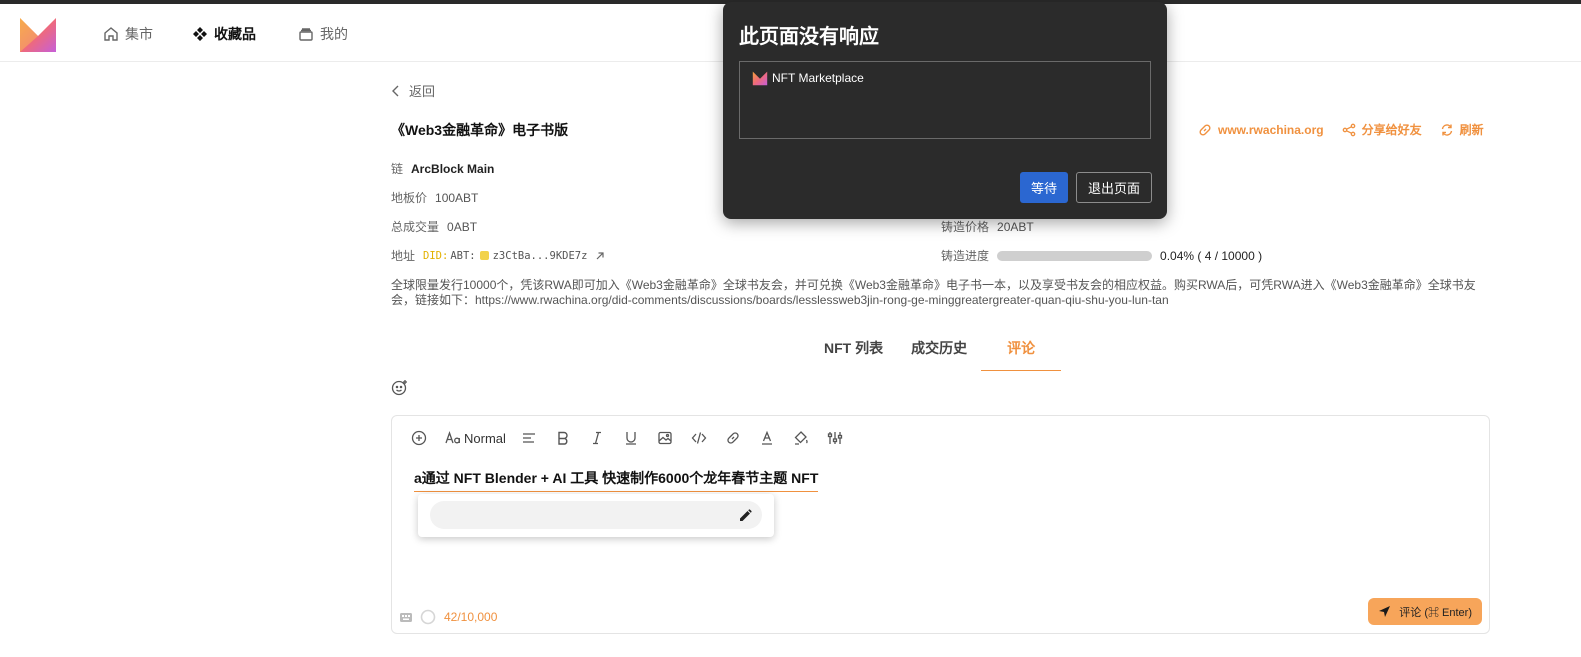  Describe the element at coordinates (422, 91) in the screenshot. I see `back-label: 返回` at that location.